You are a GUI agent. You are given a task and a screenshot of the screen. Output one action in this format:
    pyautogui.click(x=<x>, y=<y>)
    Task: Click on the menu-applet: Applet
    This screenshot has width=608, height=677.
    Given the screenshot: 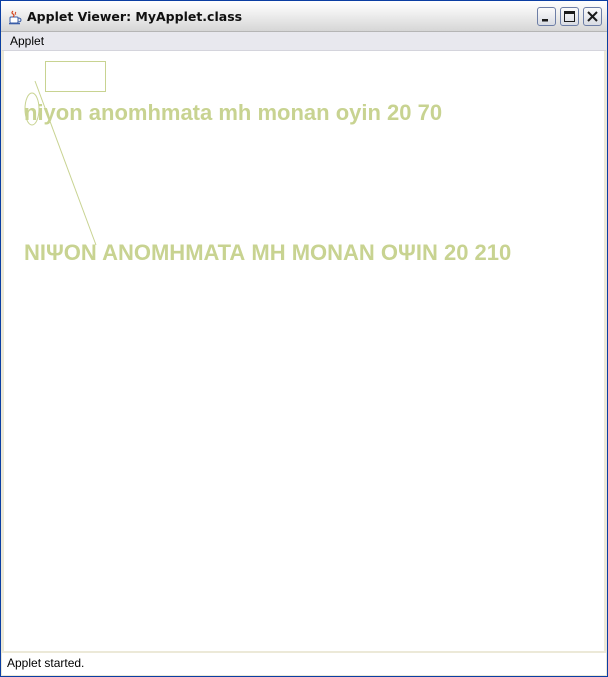 What is the action you would take?
    pyautogui.click(x=27, y=41)
    